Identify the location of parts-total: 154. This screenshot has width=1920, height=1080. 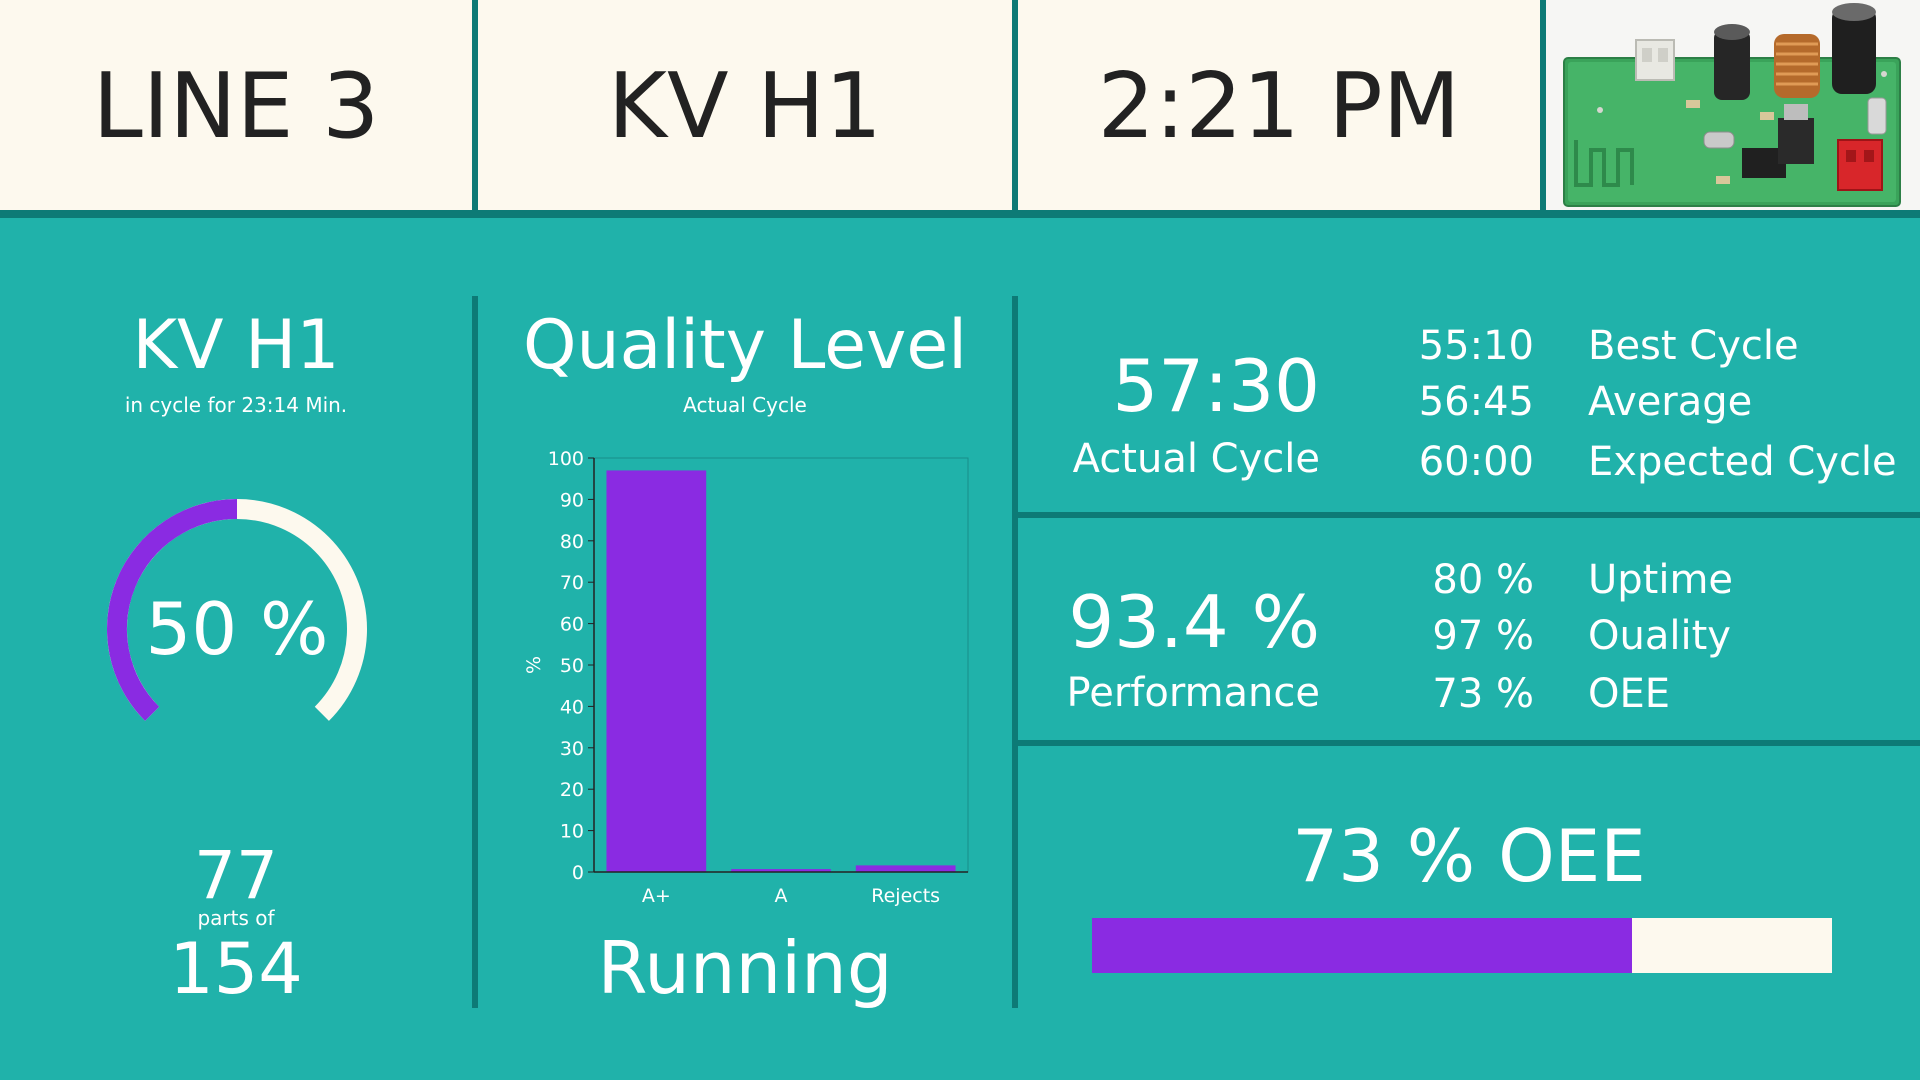
(236, 969).